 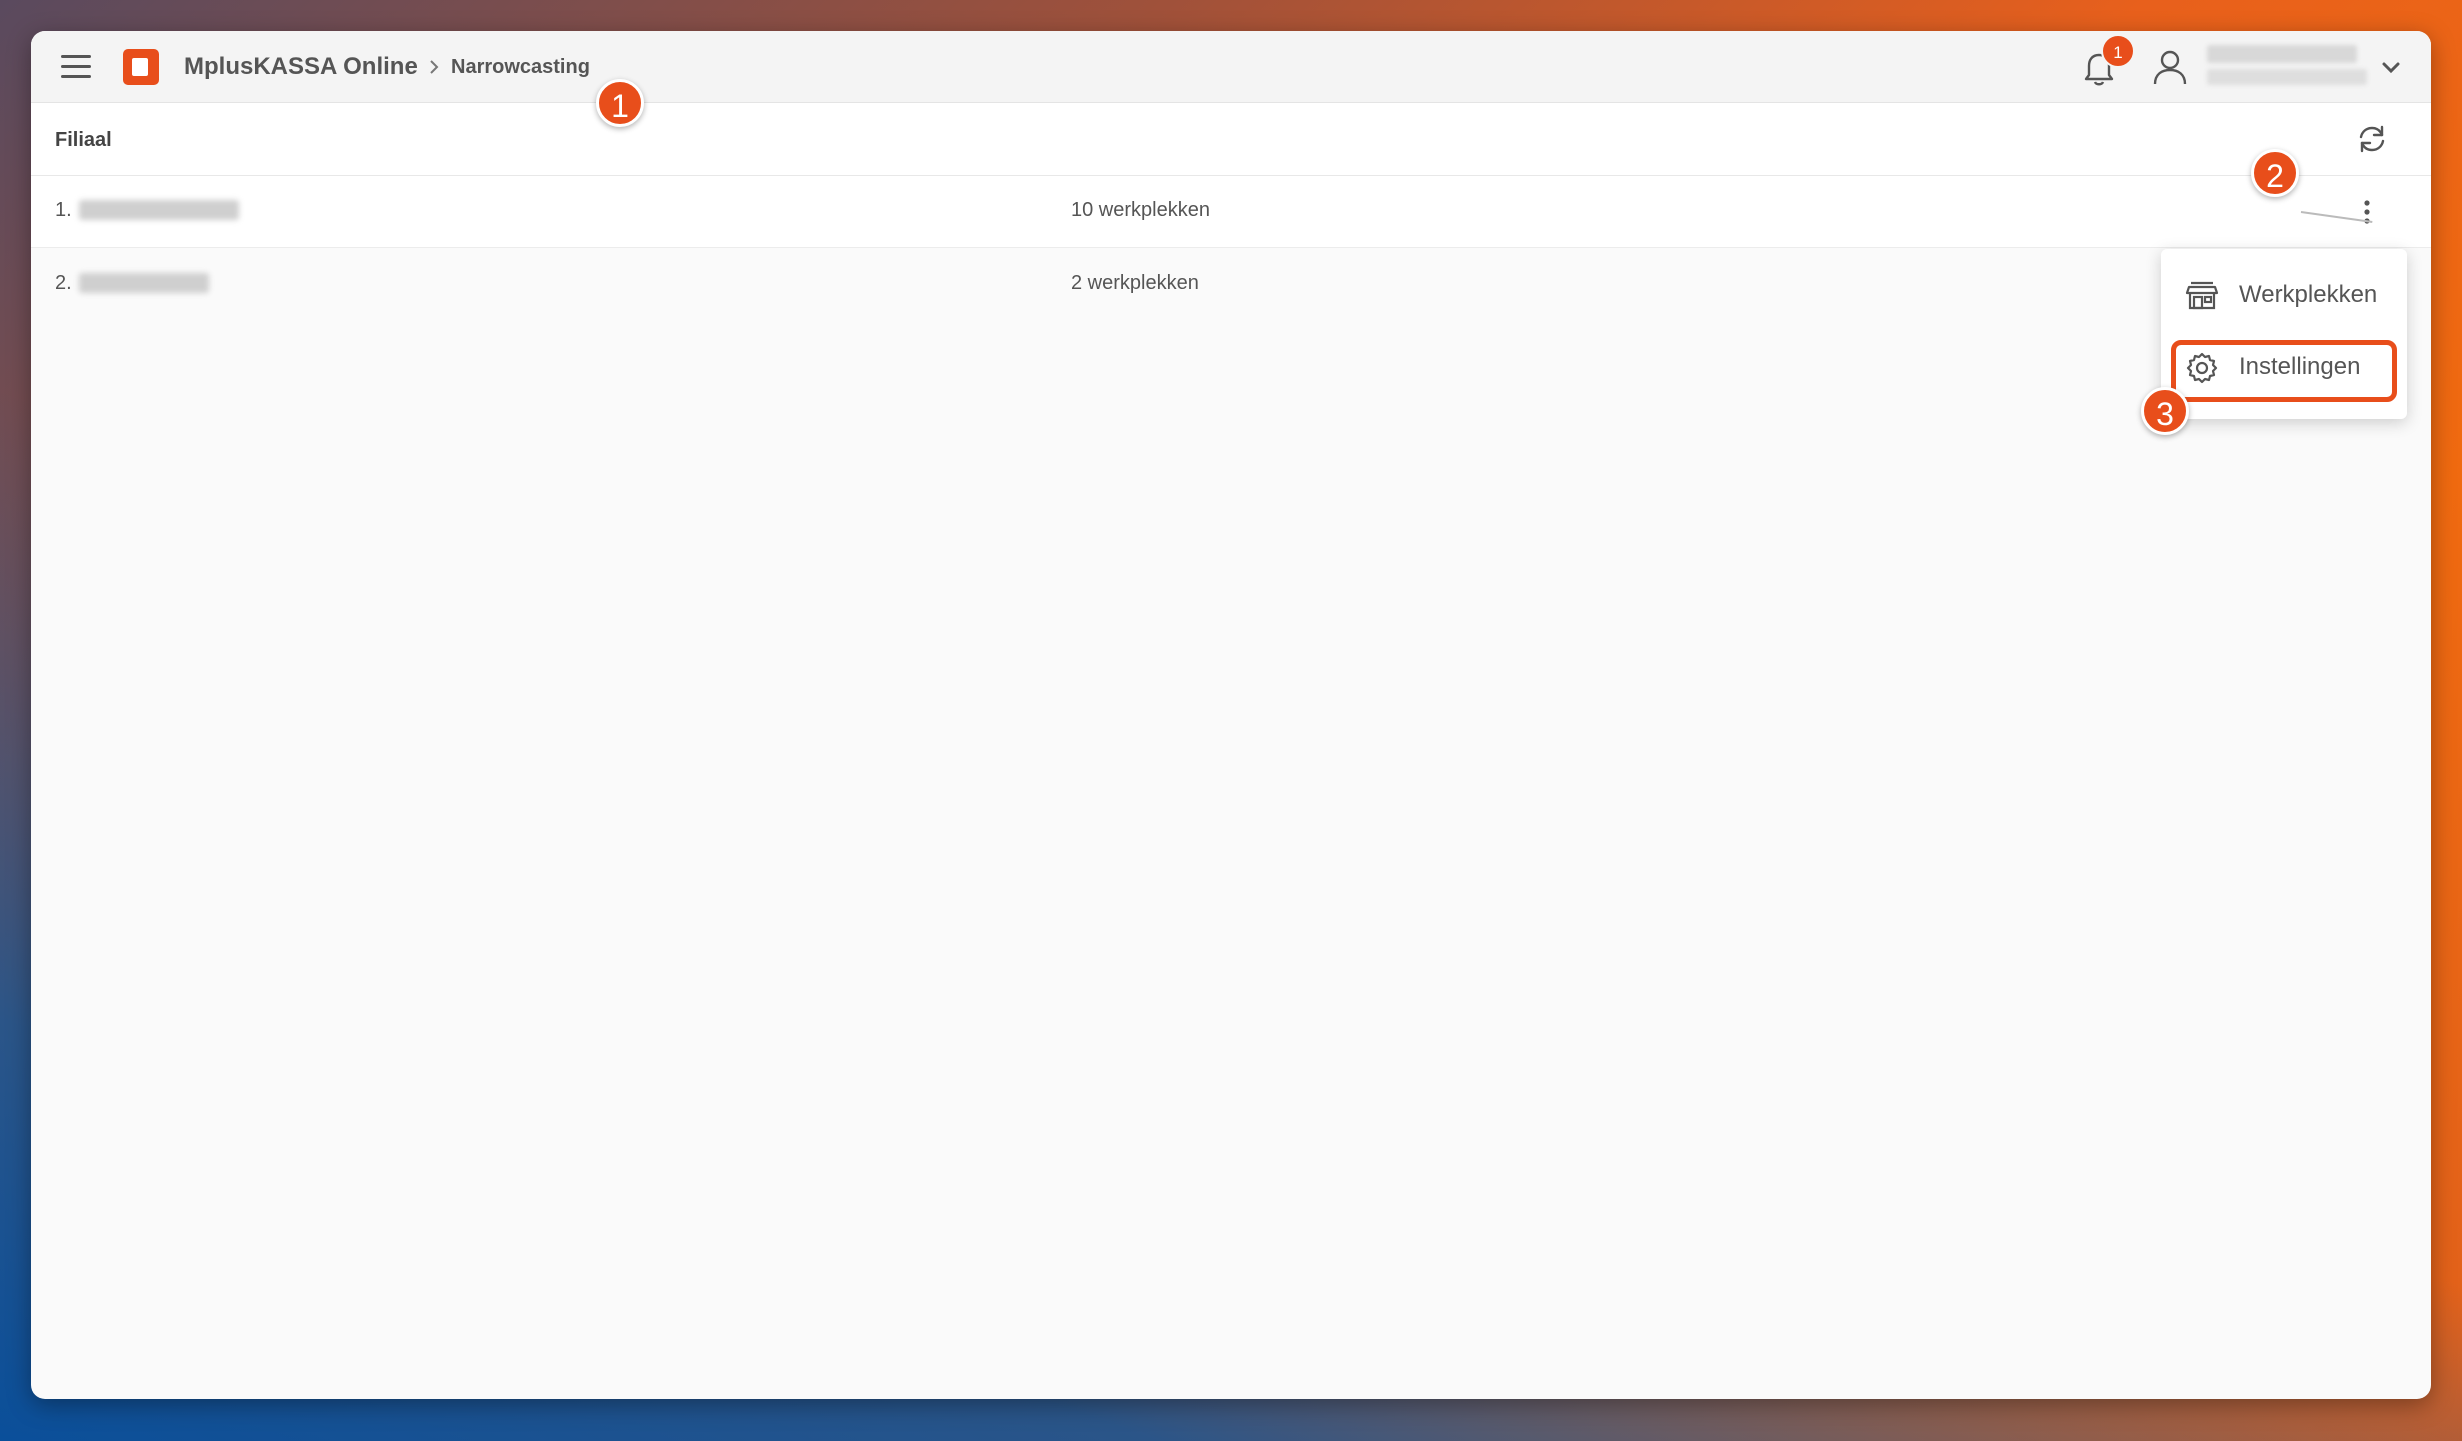 What do you see at coordinates (2275, 173) in the screenshot?
I see `step-badge-2: 2` at bounding box center [2275, 173].